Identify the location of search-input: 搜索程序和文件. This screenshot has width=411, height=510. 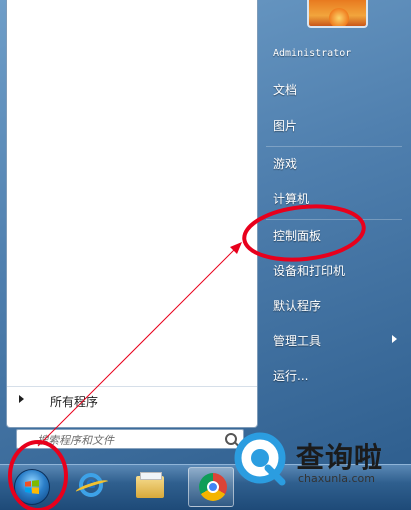
(130, 439).